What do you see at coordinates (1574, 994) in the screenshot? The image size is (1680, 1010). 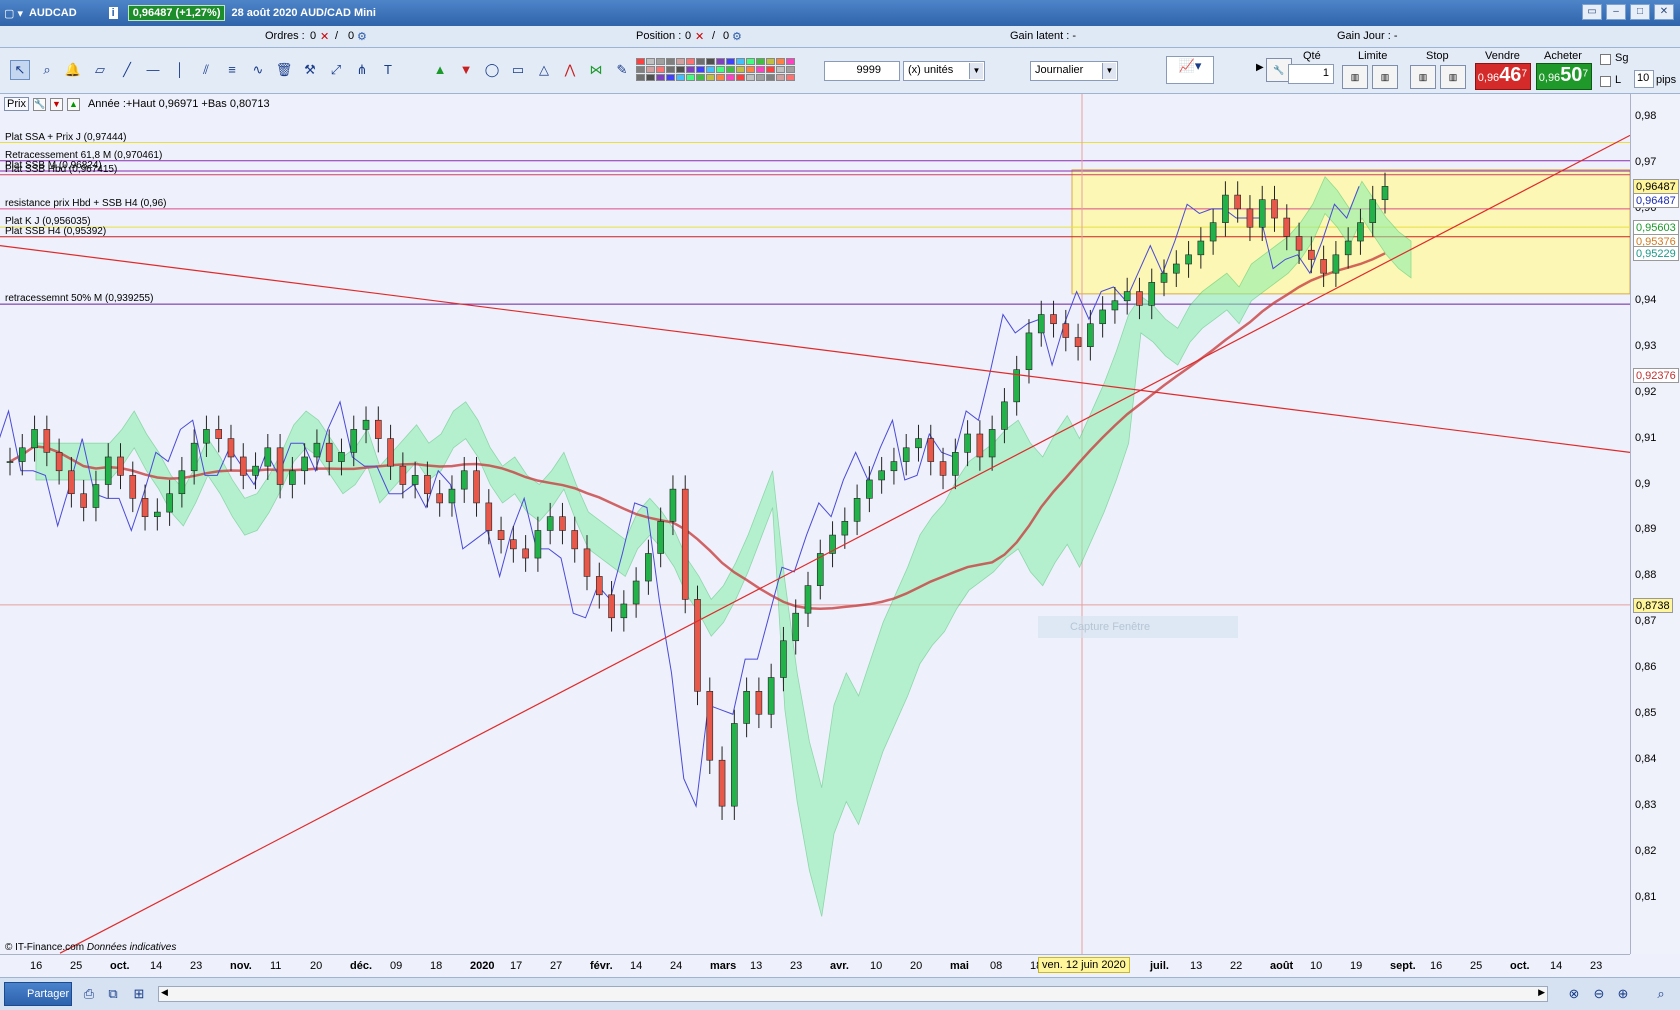 I see `zoom-reset-icon: ⊗` at bounding box center [1574, 994].